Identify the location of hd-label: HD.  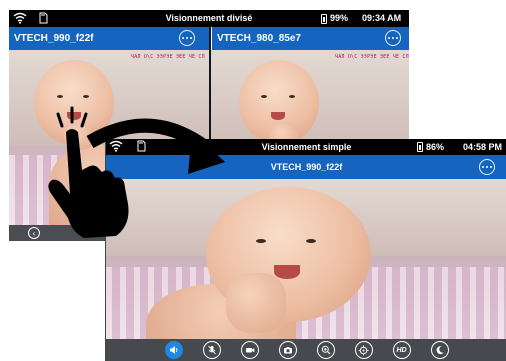
(401, 350).